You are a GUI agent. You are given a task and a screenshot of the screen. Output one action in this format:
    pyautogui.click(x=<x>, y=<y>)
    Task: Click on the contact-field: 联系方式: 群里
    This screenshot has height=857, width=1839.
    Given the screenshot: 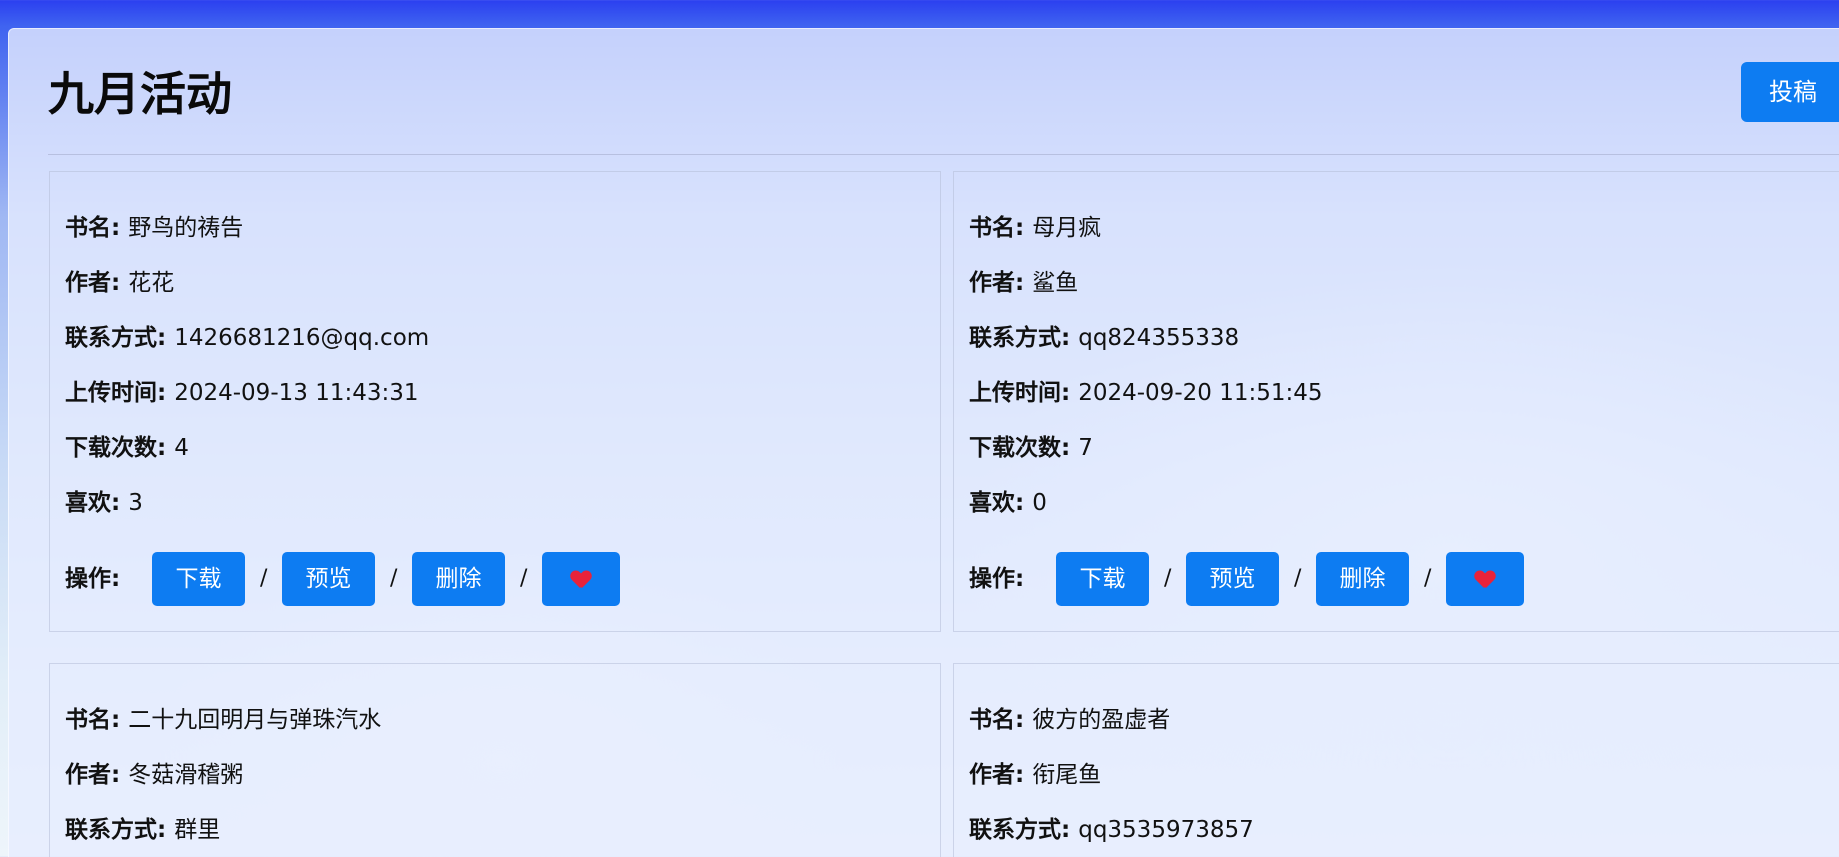 What is the action you would take?
    pyautogui.click(x=143, y=830)
    